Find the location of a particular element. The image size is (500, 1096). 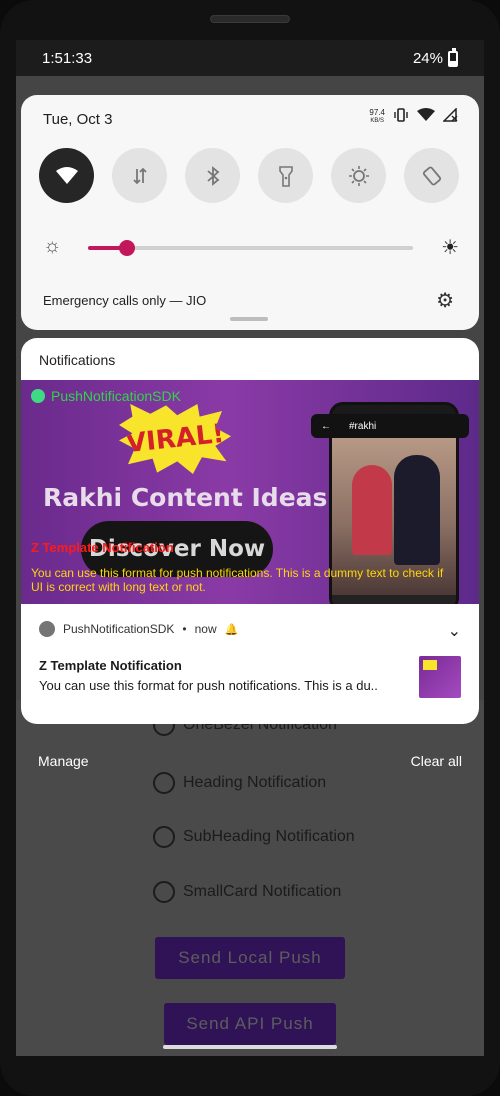

flashlight-tile is located at coordinates (285, 175).